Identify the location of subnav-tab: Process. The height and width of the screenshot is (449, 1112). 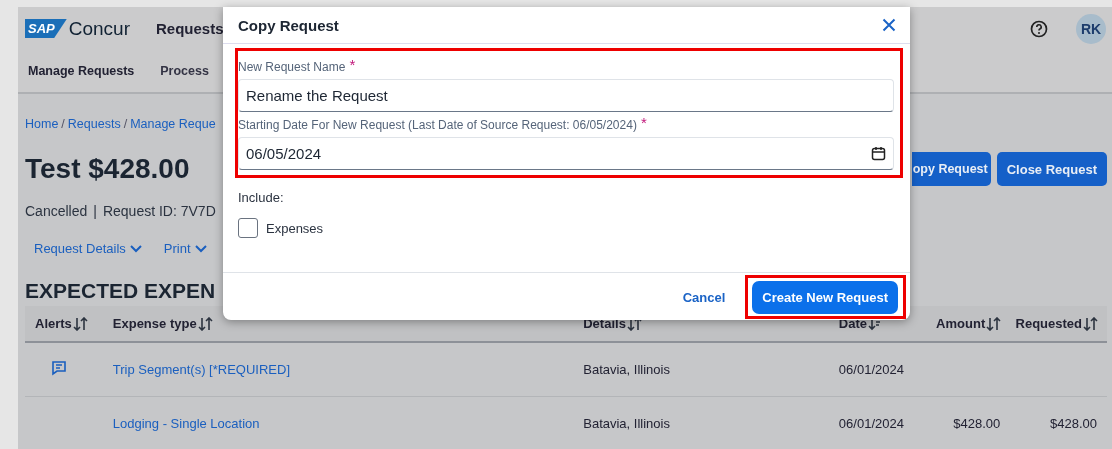
(184, 71).